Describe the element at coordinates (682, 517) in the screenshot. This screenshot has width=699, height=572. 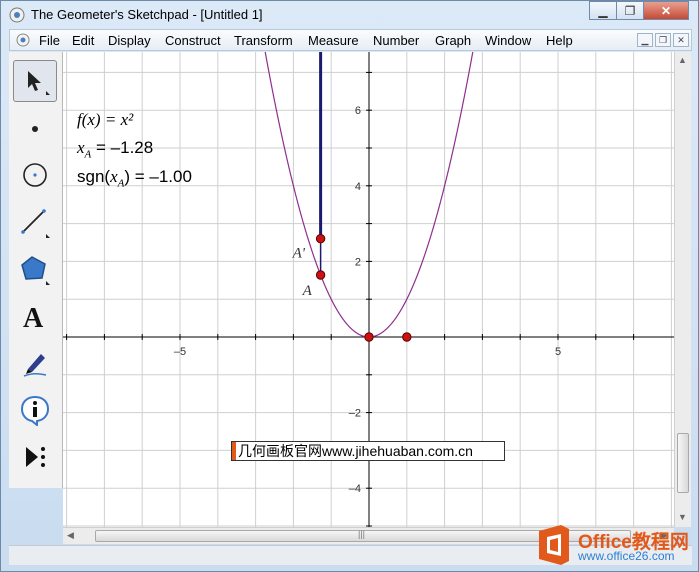
I see `scroll-down-arrow: ▼` at that location.